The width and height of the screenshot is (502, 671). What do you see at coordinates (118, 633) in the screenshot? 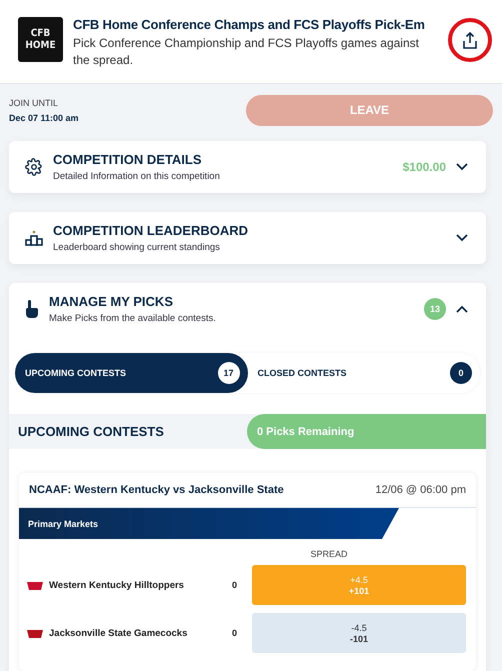
I see `team-name: Jacksonville State Gamecocks` at bounding box center [118, 633].